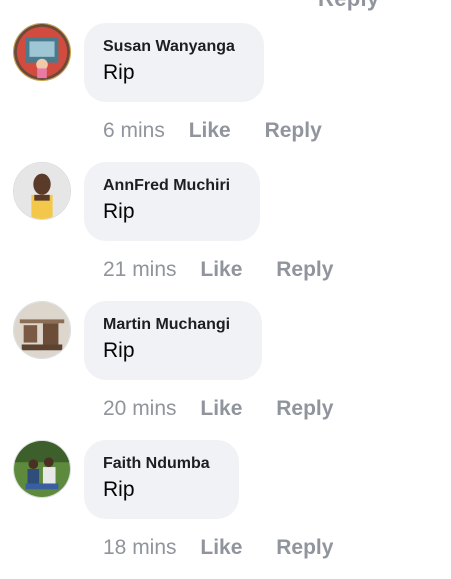  What do you see at coordinates (174, 62) in the screenshot?
I see `comment-bubble: Susan Wanyanga Rip` at bounding box center [174, 62].